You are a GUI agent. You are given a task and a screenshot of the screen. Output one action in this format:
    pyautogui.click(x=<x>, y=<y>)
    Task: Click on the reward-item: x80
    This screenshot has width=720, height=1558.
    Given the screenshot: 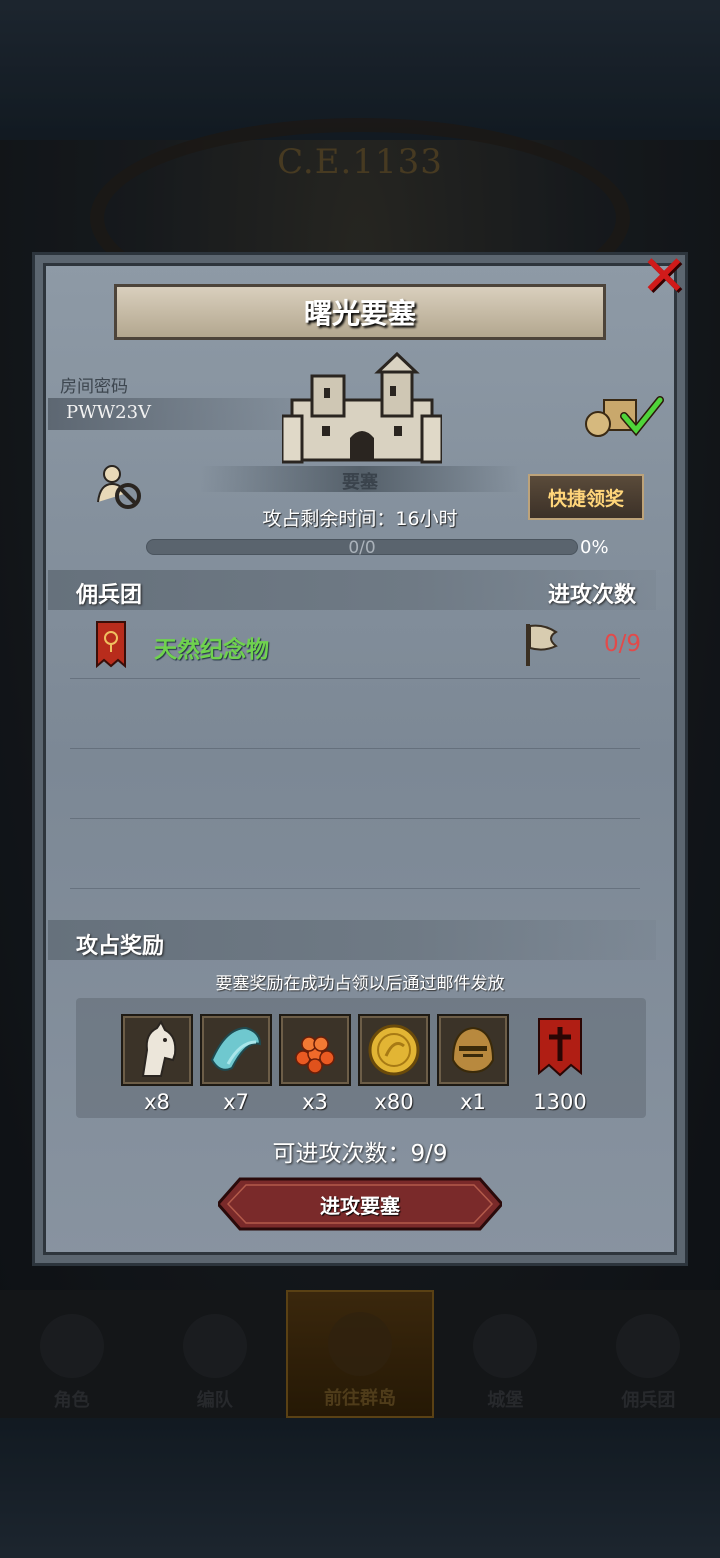 What is the action you would take?
    pyautogui.click(x=394, y=1064)
    